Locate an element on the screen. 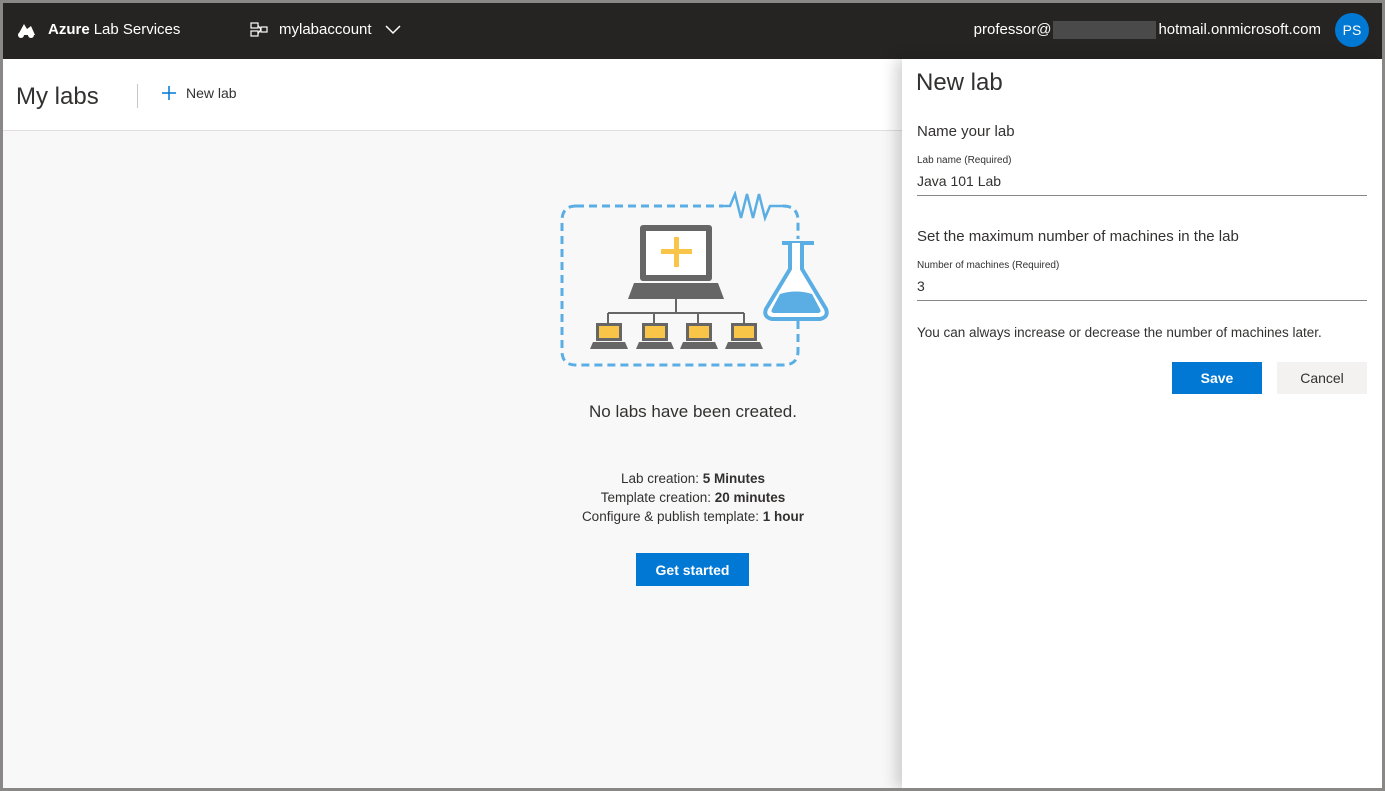  chevron-down-icon is located at coordinates (393, 29).